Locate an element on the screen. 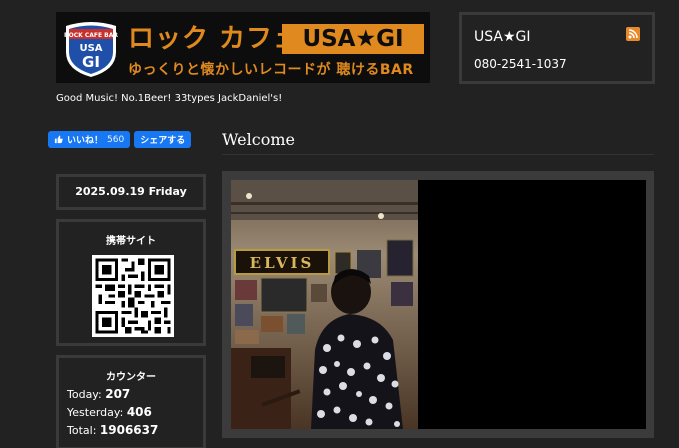  counter-yesterday-value: 406 is located at coordinates (139, 412).